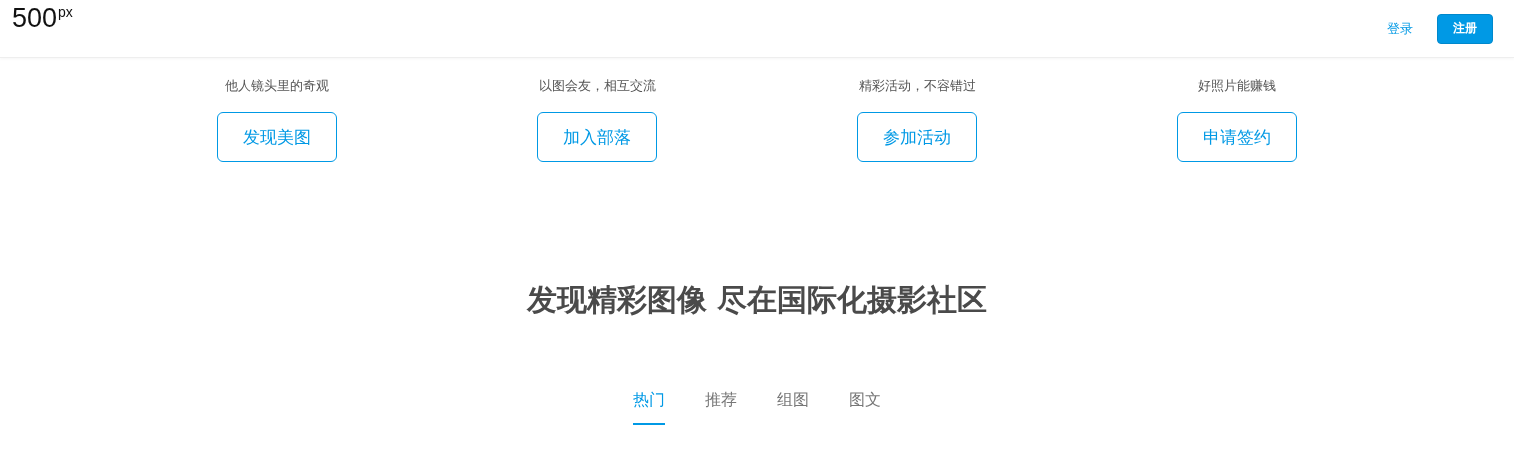 This screenshot has height=468, width=1514. Describe the element at coordinates (649, 407) in the screenshot. I see `tab: 热门` at that location.